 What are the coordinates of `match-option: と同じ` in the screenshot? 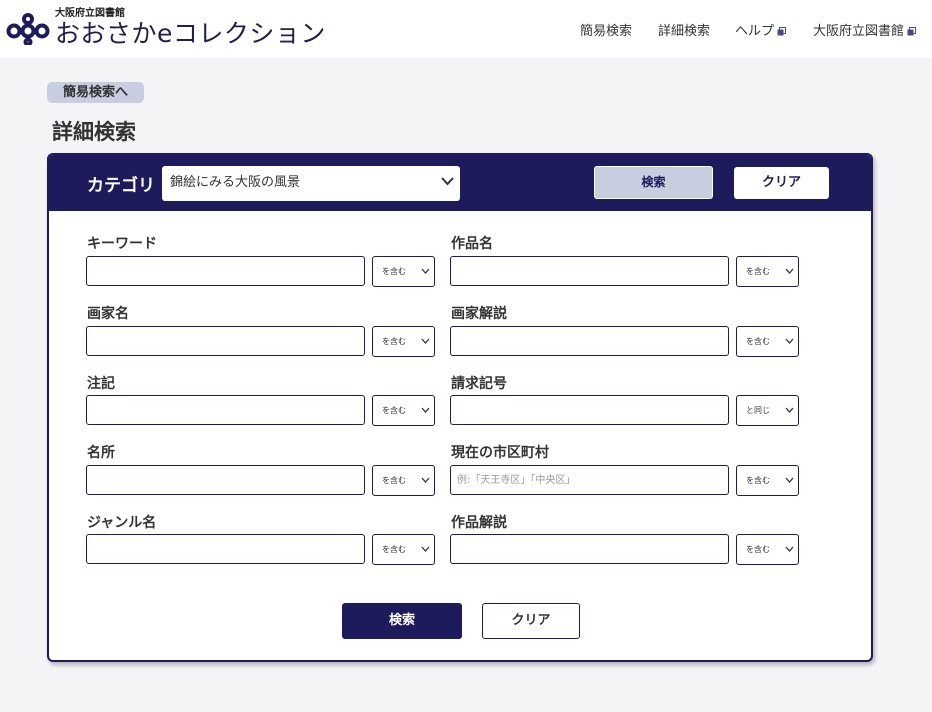 It's located at (758, 410).